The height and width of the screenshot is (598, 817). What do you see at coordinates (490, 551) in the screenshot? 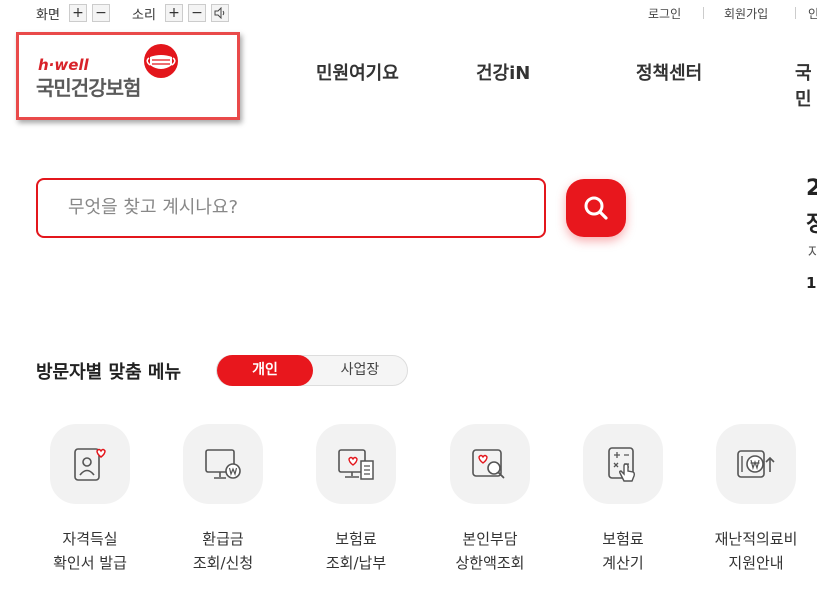
I see `menu-label: 본인부담 상한액조회` at bounding box center [490, 551].